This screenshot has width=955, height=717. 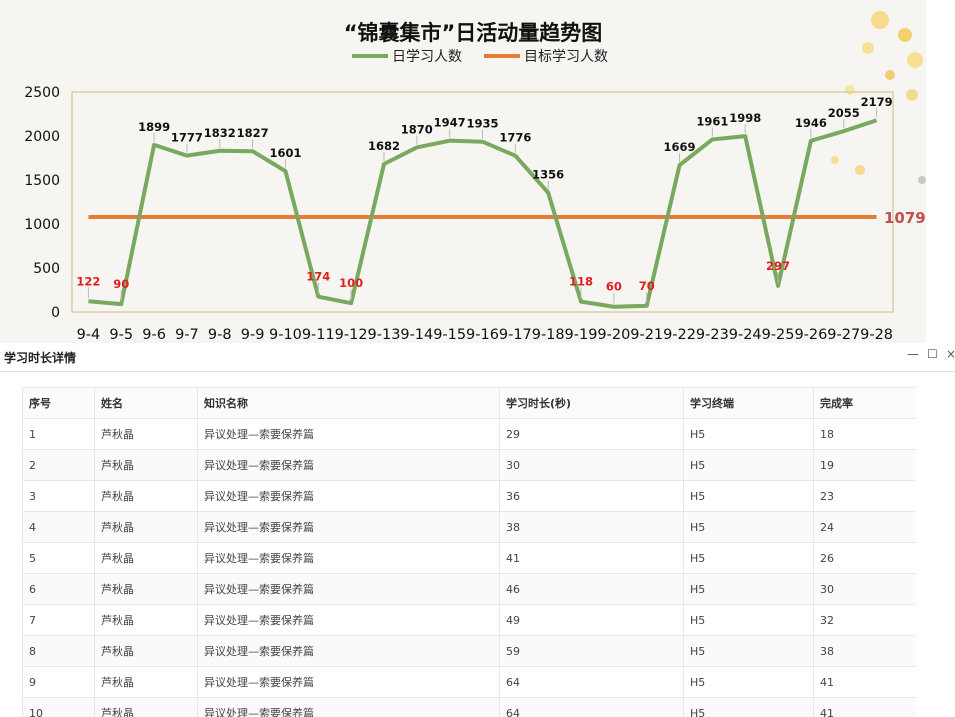 I want to click on y-tick-label: 0, so click(x=55, y=313).